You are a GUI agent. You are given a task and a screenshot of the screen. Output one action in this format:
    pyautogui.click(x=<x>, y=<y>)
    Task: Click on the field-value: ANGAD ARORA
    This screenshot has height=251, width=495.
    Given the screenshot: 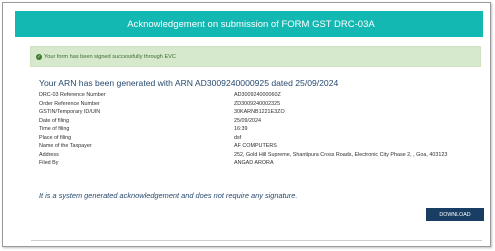 What is the action you would take?
    pyautogui.click(x=254, y=163)
    